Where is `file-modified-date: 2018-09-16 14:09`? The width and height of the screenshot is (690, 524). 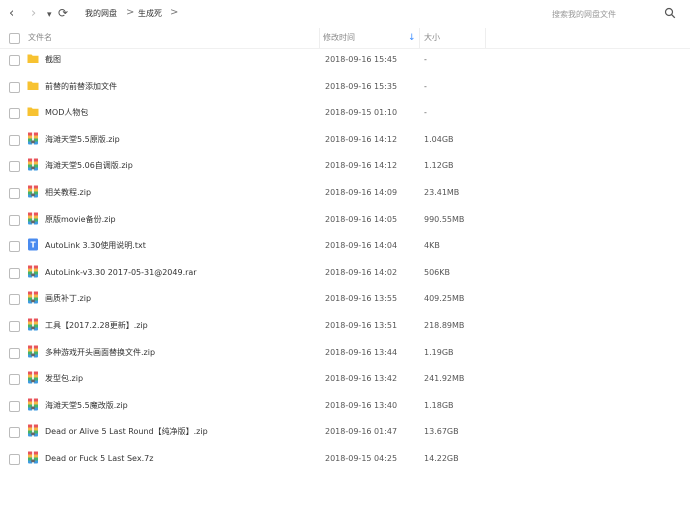
file-modified-date: 2018-09-16 14:09 is located at coordinates (361, 192).